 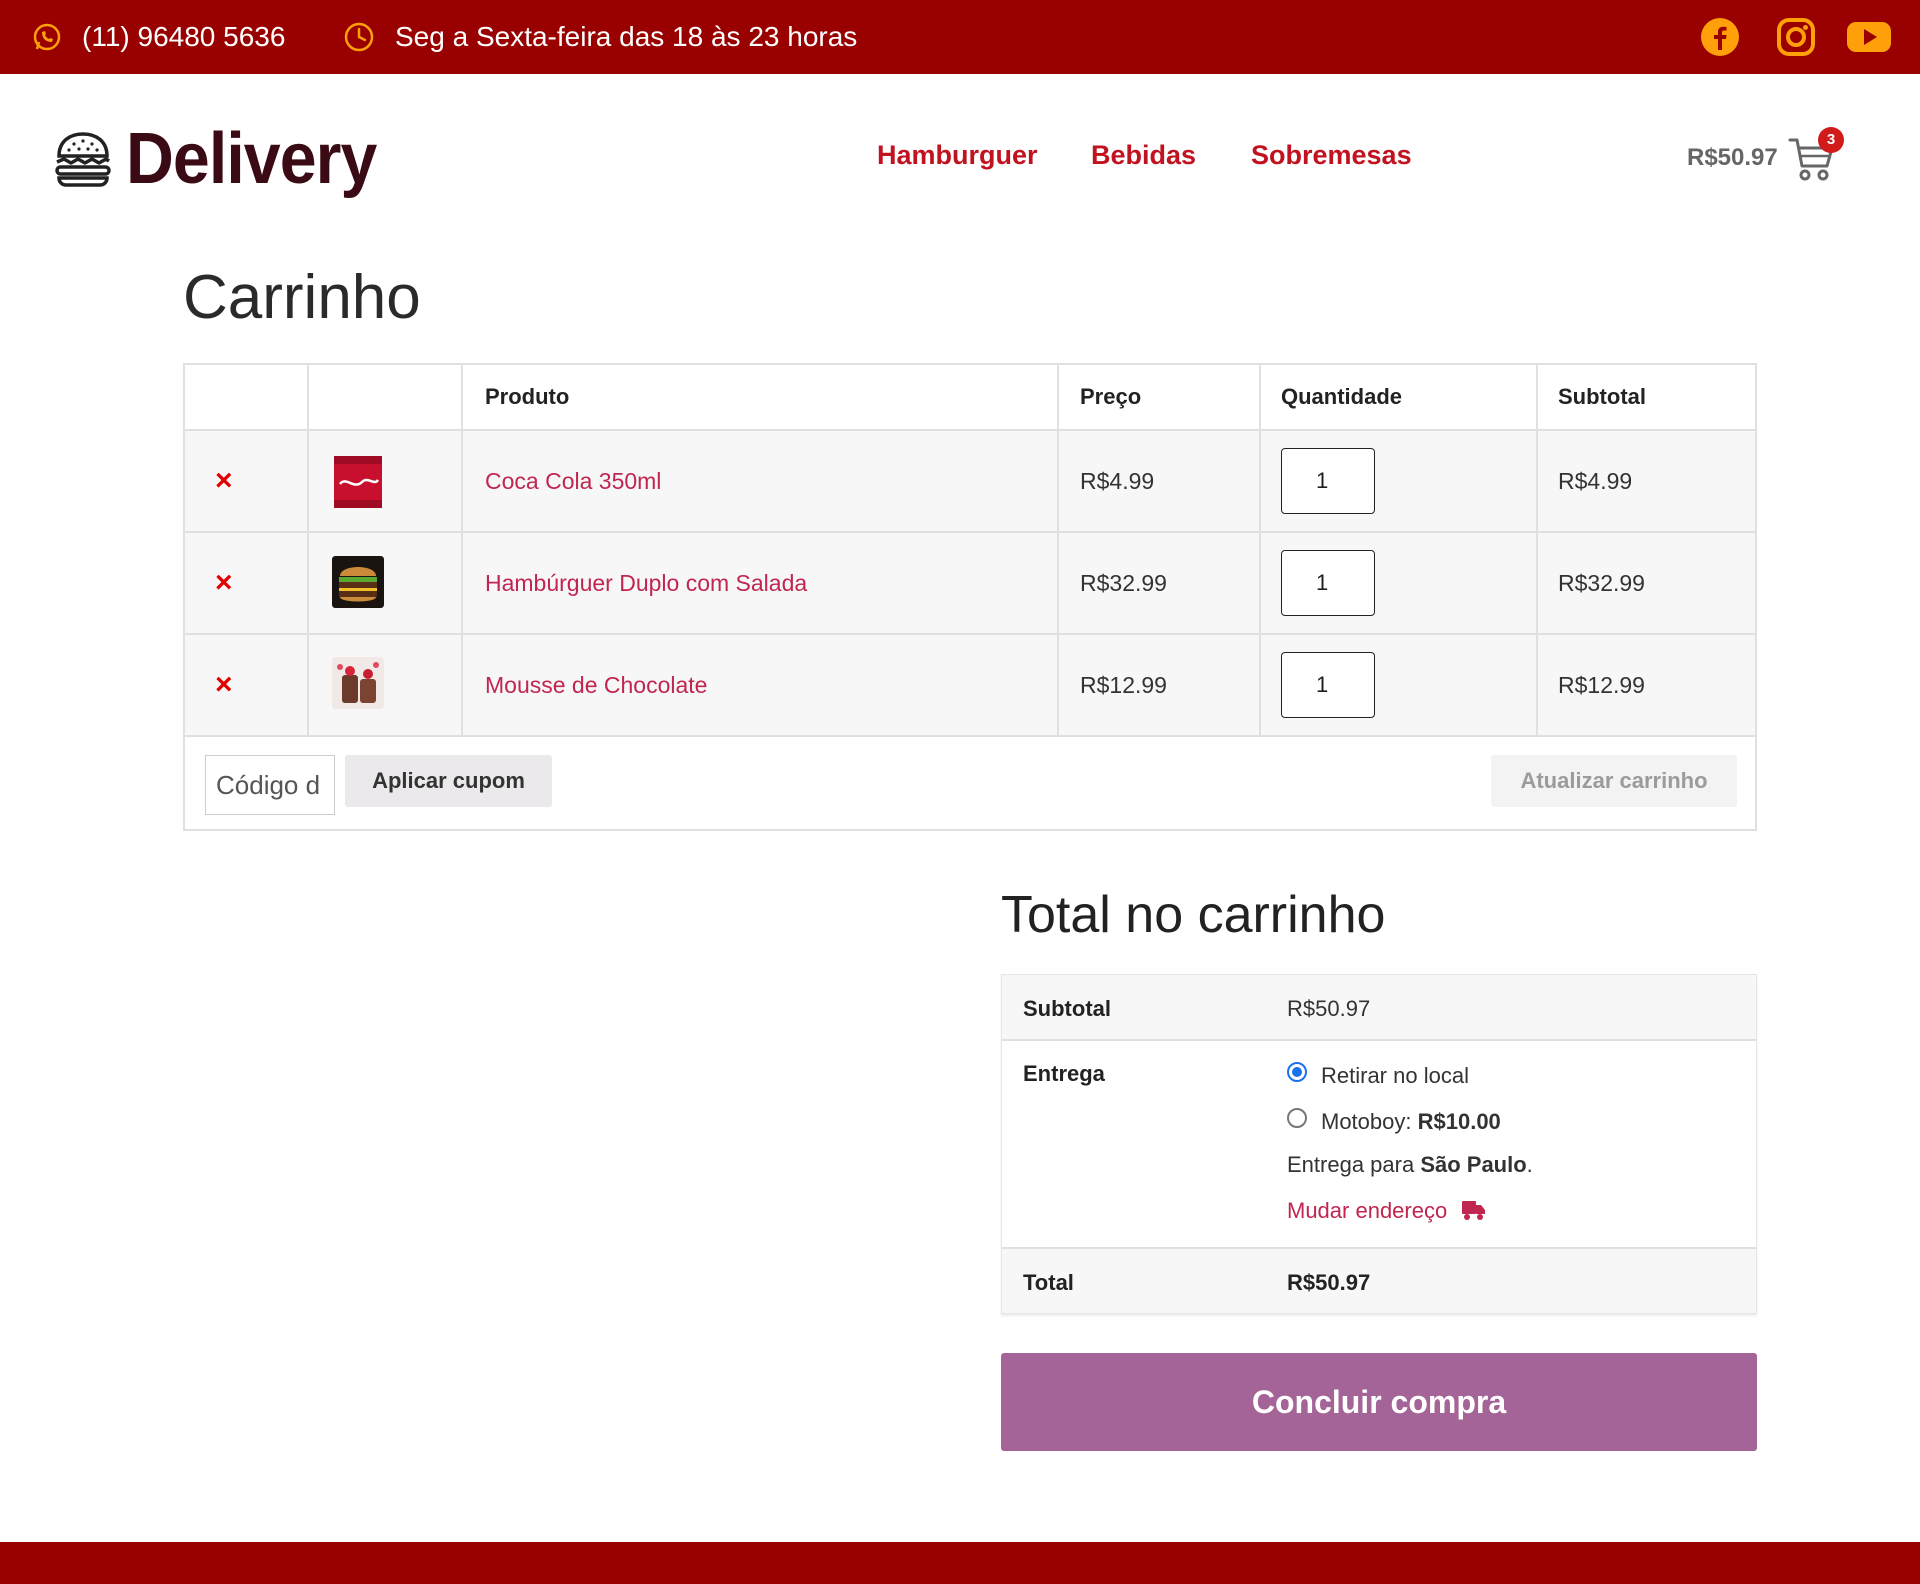 What do you see at coordinates (358, 582) in the screenshot?
I see `burger-thumbnail` at bounding box center [358, 582].